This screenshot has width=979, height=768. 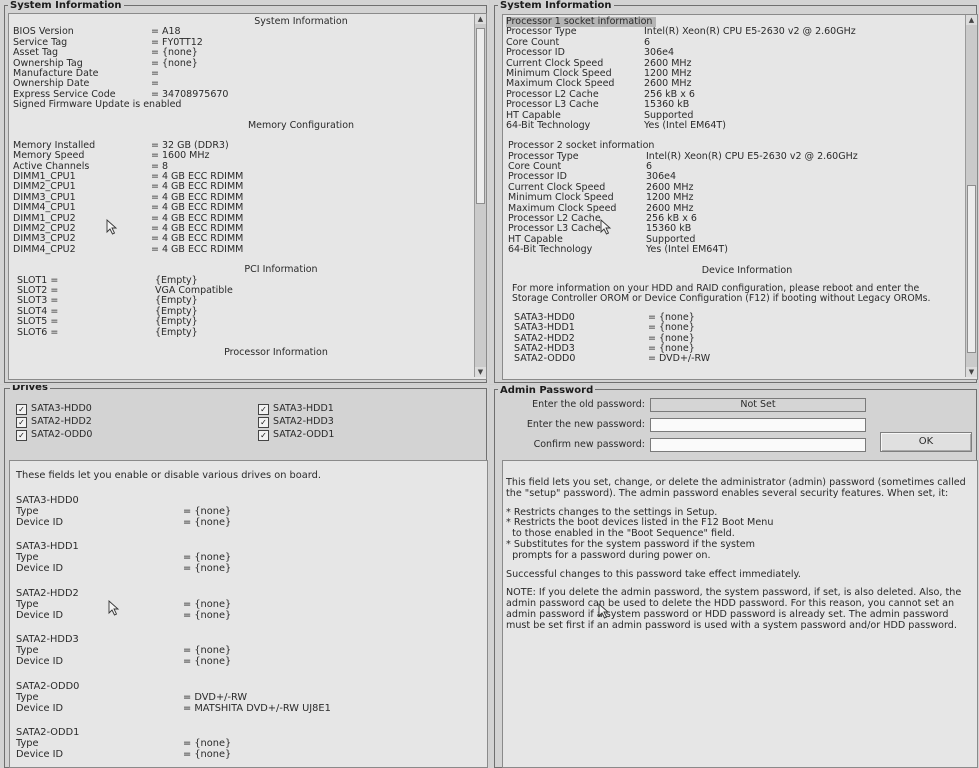 I want to click on processor-info-legend: System Information, so click(x=556, y=5).